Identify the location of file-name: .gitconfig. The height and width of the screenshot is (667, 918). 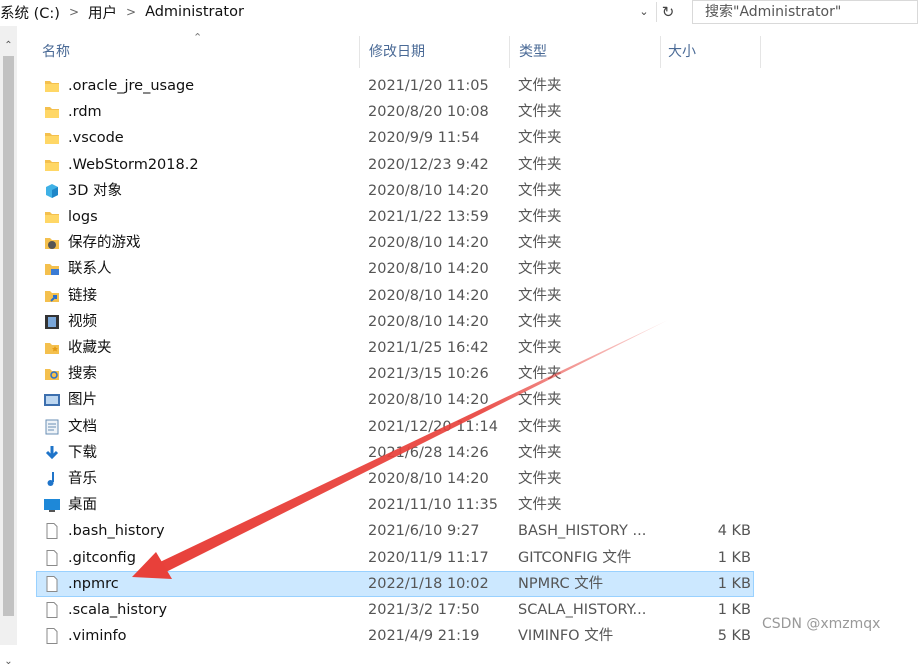
(102, 558).